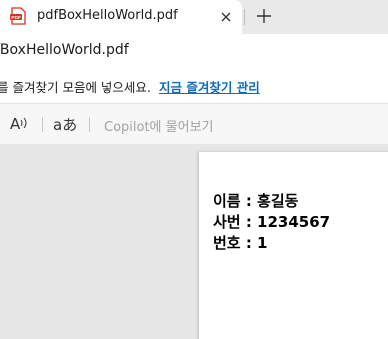  What do you see at coordinates (159, 125) in the screenshot?
I see `copilot-ask-input: Copilot에 물어보기` at bounding box center [159, 125].